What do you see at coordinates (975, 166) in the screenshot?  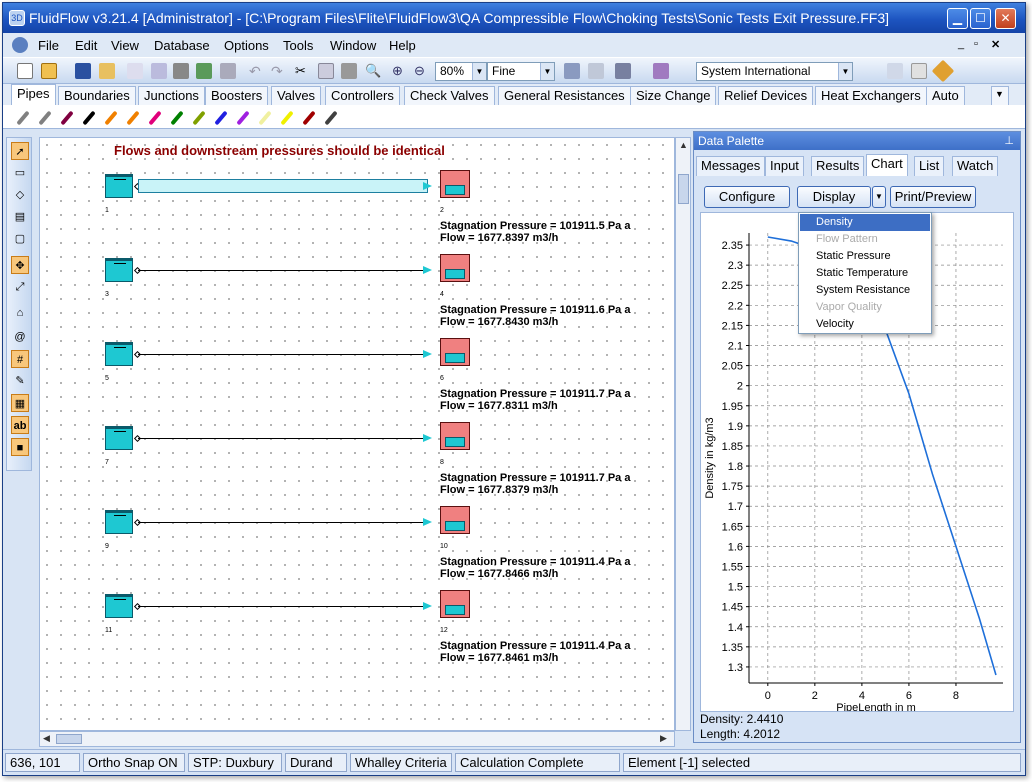 I see `tab-watch: Watch` at bounding box center [975, 166].